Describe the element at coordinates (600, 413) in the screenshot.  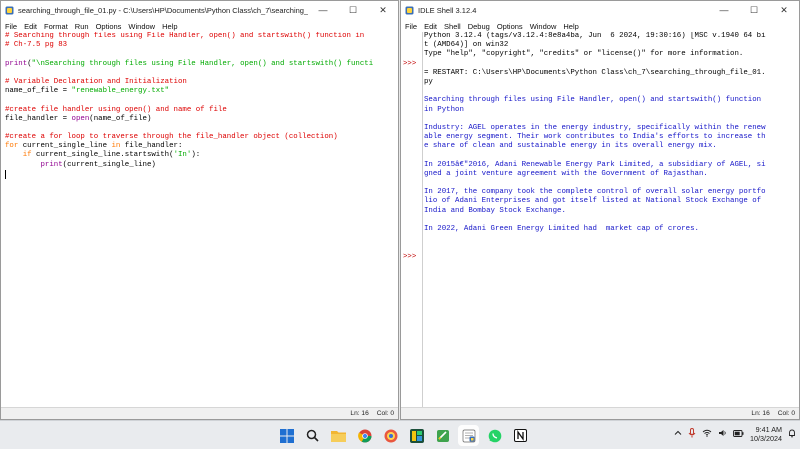
I see `shell-statusbar: Ln: 16 Col: 0` at that location.